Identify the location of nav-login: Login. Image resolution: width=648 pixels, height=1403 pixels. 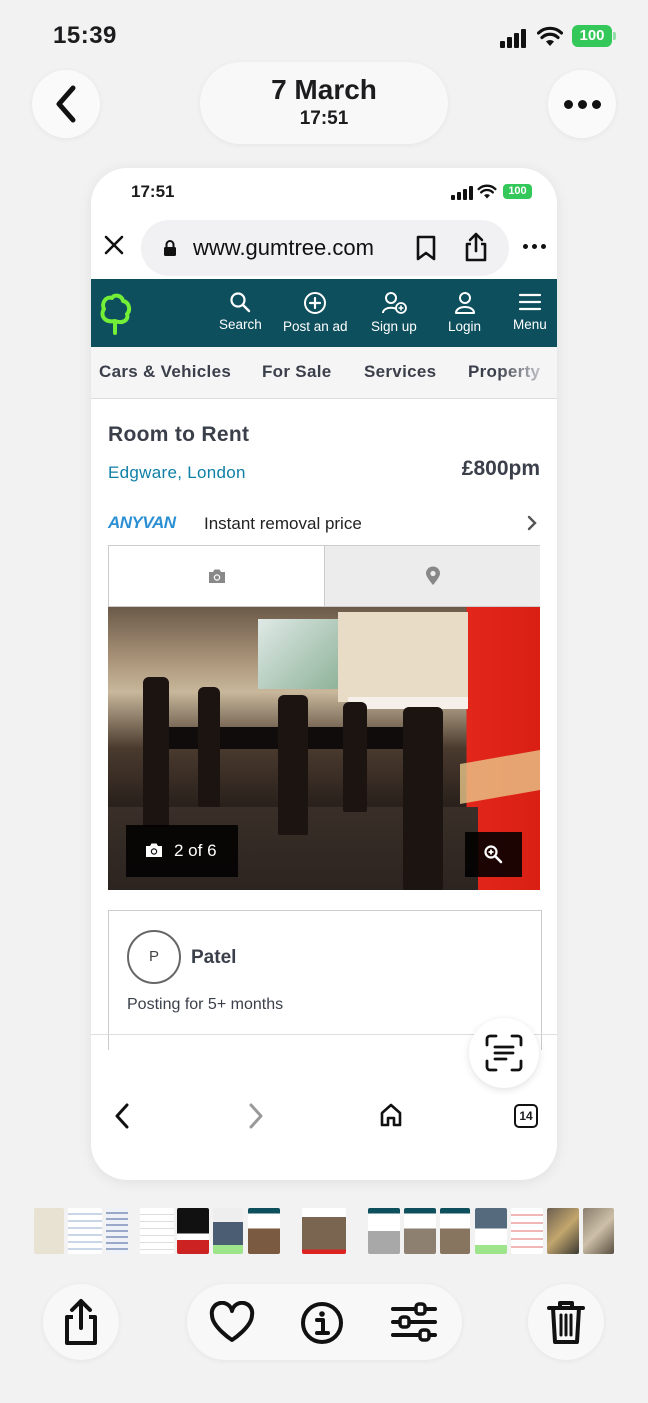
(464, 312).